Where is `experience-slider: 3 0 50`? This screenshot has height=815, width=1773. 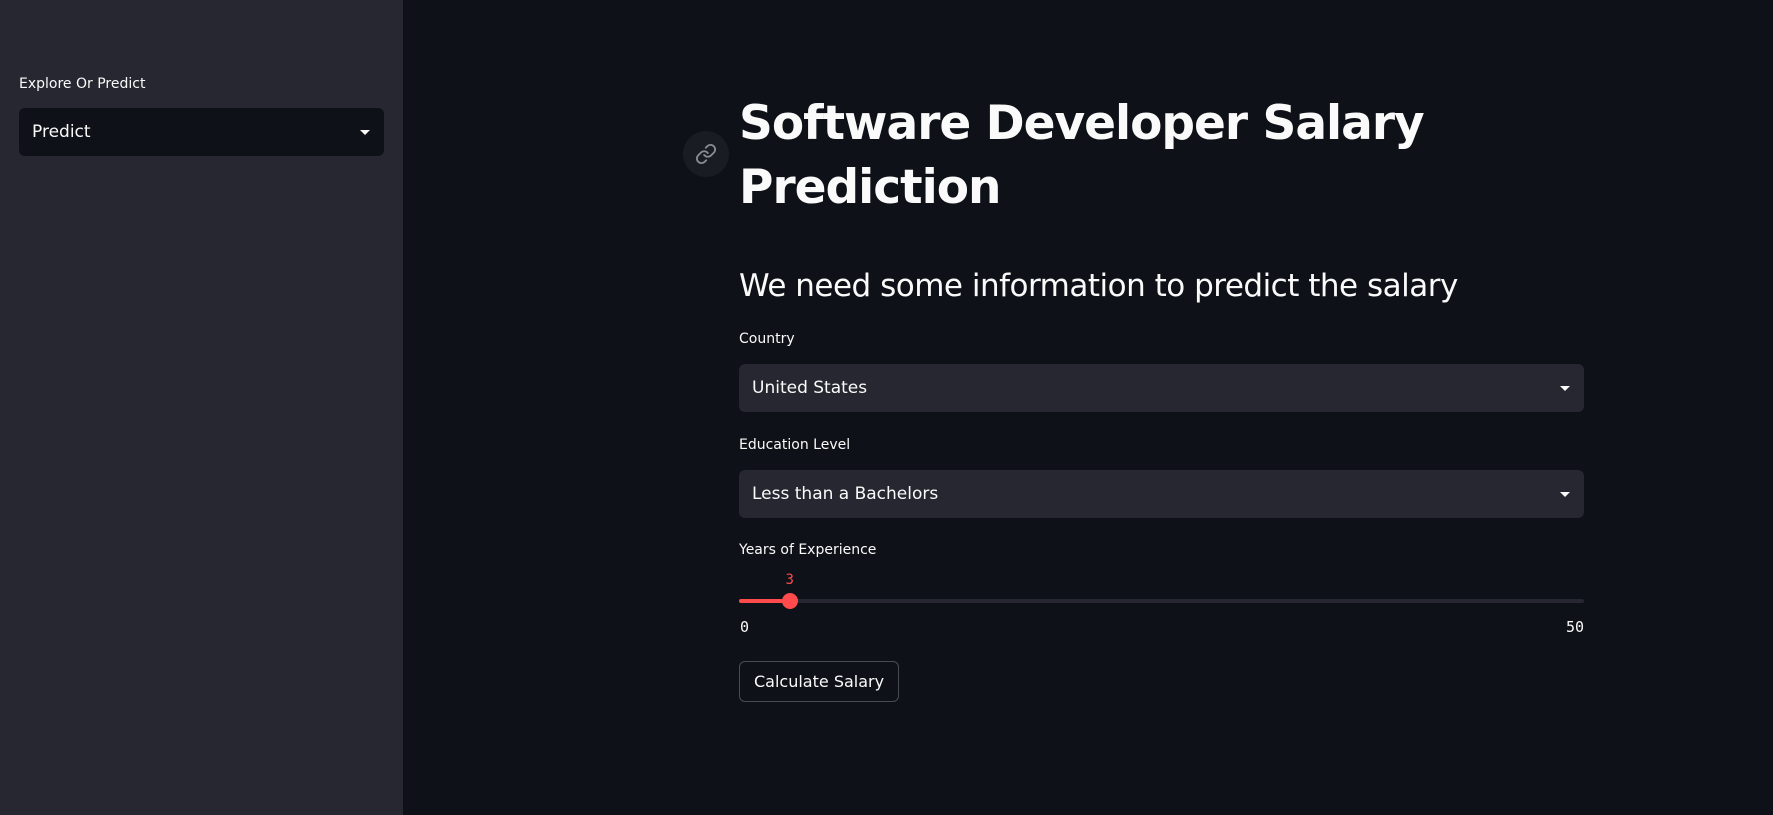 experience-slider: 3 0 50 is located at coordinates (1161, 605).